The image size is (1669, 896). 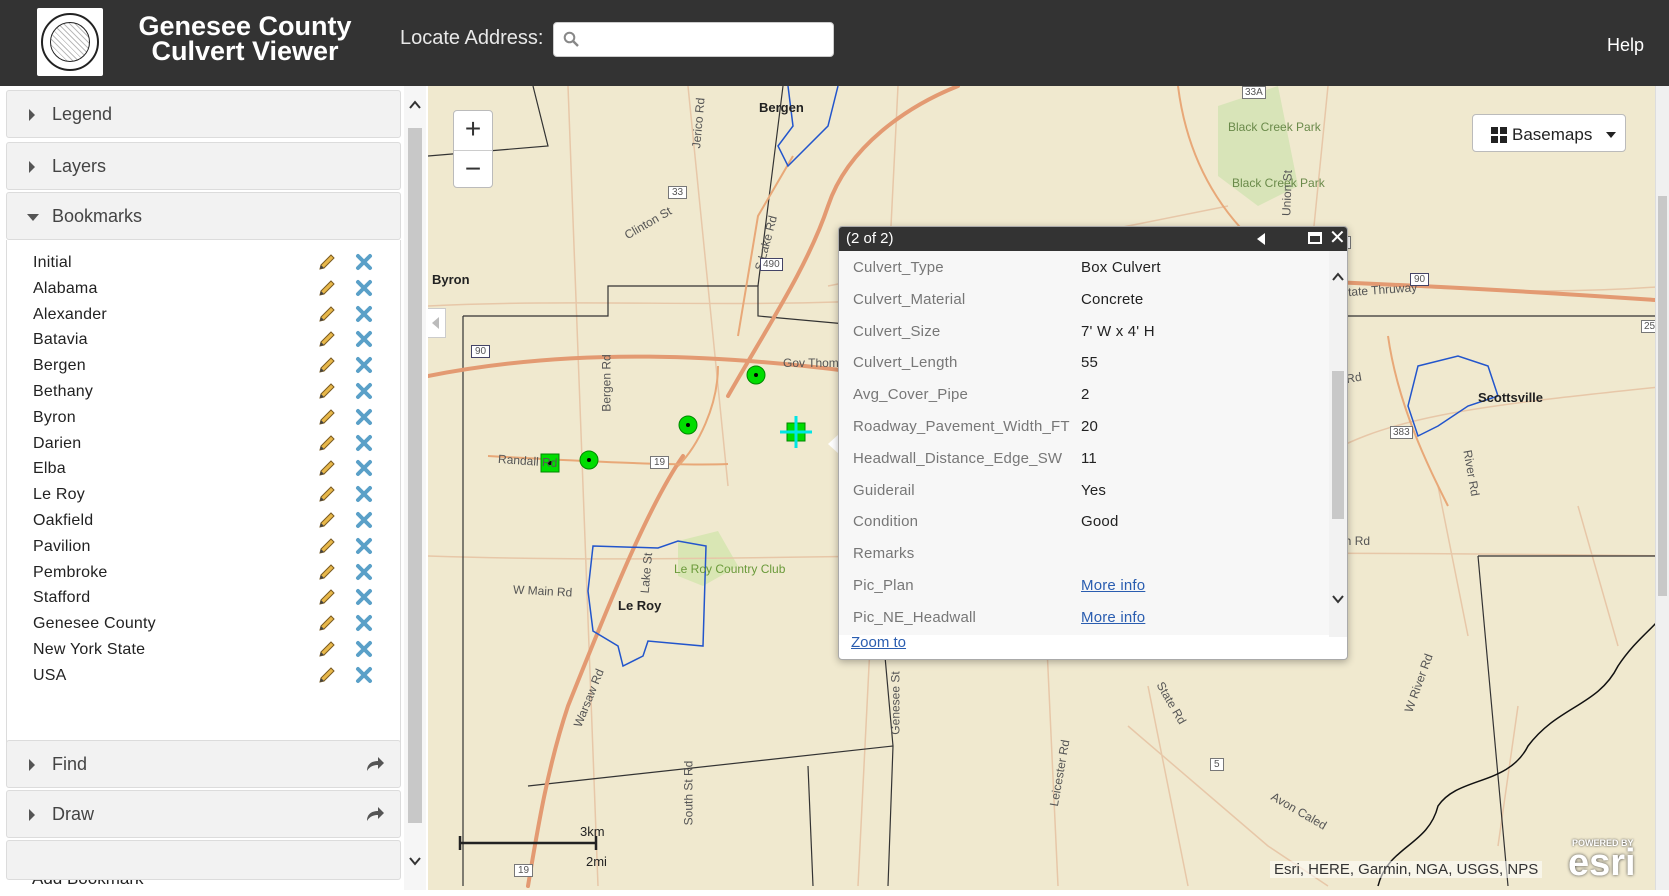 I want to click on bookmark-item: Initial, so click(x=208, y=263).